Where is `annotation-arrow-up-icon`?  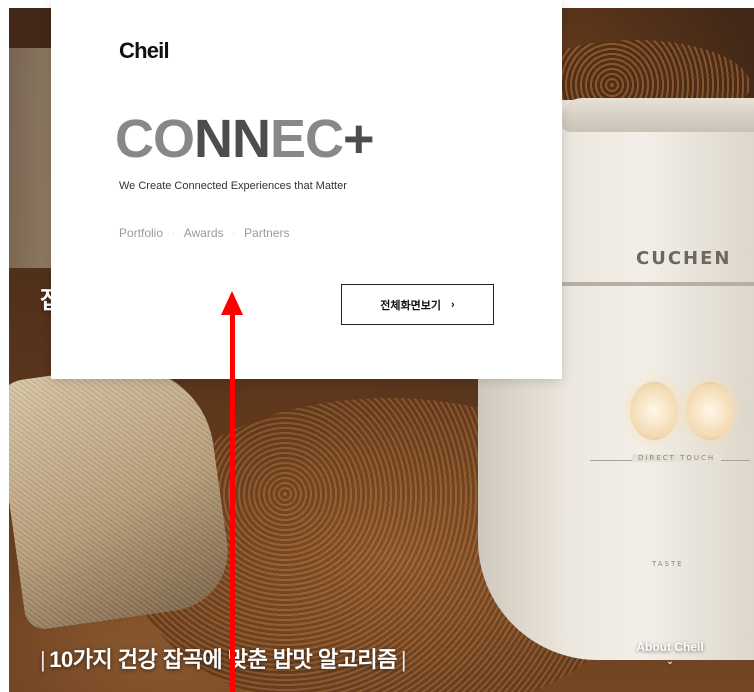
annotation-arrow-up-icon is located at coordinates (232, 303).